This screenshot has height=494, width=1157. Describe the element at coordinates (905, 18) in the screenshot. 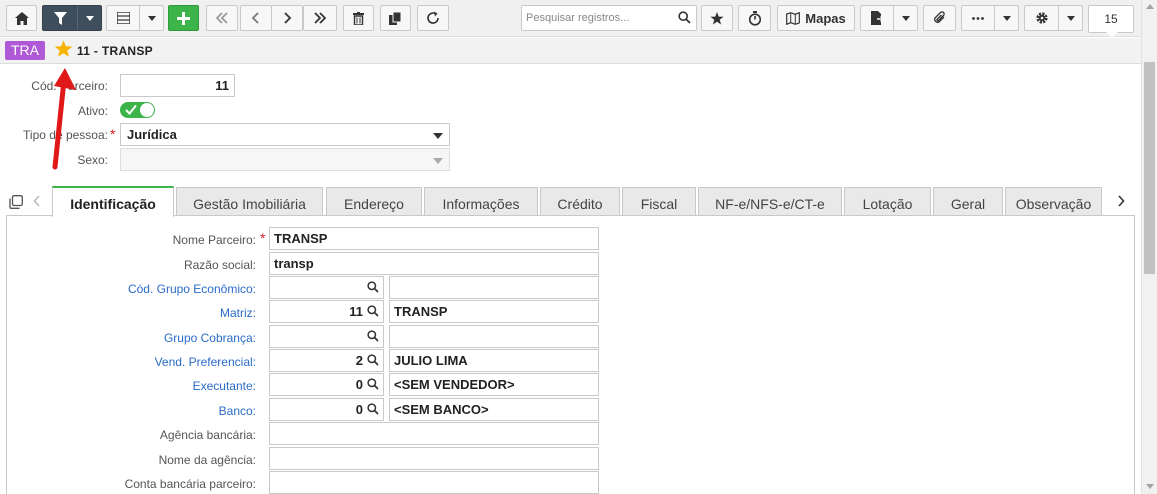

I see `export-caret-icon` at that location.